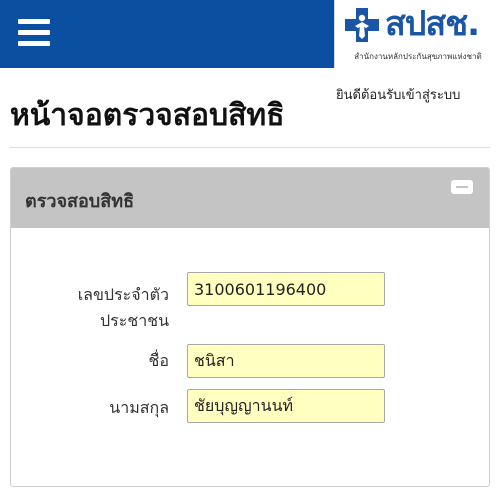 This screenshot has height=494, width=500. I want to click on page-title: หน้าจอตรวจสอบสิทธิ, so click(147, 115).